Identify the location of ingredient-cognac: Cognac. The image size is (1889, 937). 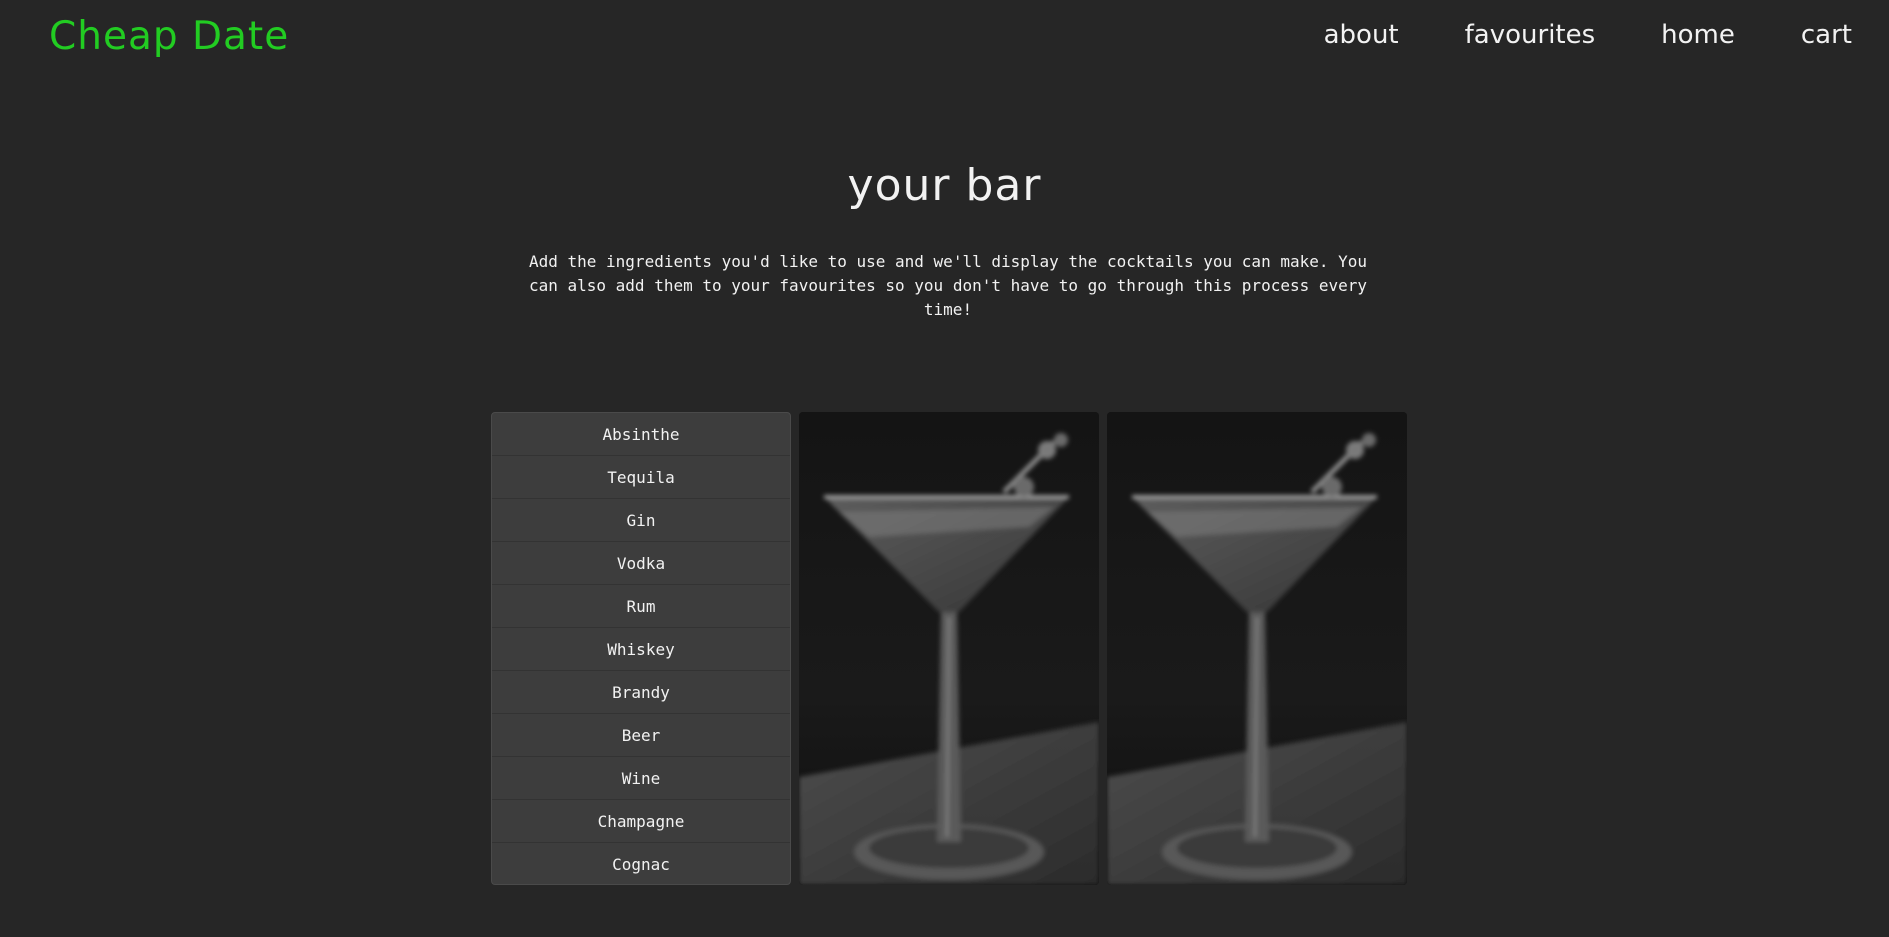
(641, 863).